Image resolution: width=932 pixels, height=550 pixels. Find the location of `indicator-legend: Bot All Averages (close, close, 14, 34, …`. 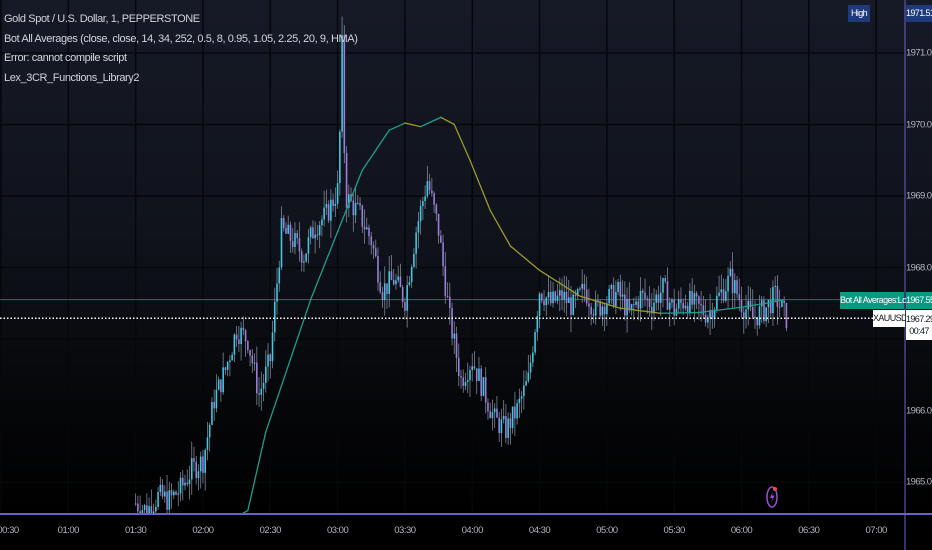

indicator-legend: Bot All Averages (close, close, 14, 34, … is located at coordinates (181, 40).